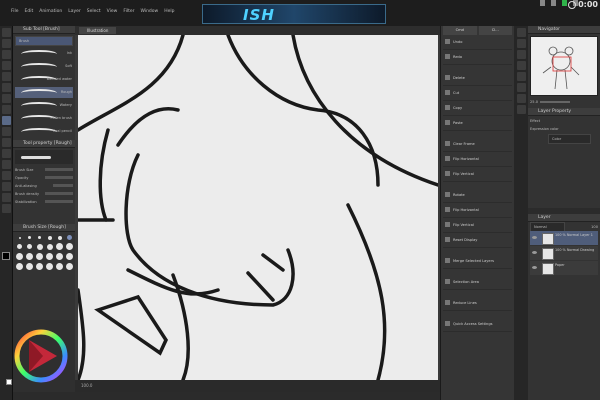  Describe the element at coordinates (564, 268) in the screenshot. I see `layer-row: Paper` at that location.